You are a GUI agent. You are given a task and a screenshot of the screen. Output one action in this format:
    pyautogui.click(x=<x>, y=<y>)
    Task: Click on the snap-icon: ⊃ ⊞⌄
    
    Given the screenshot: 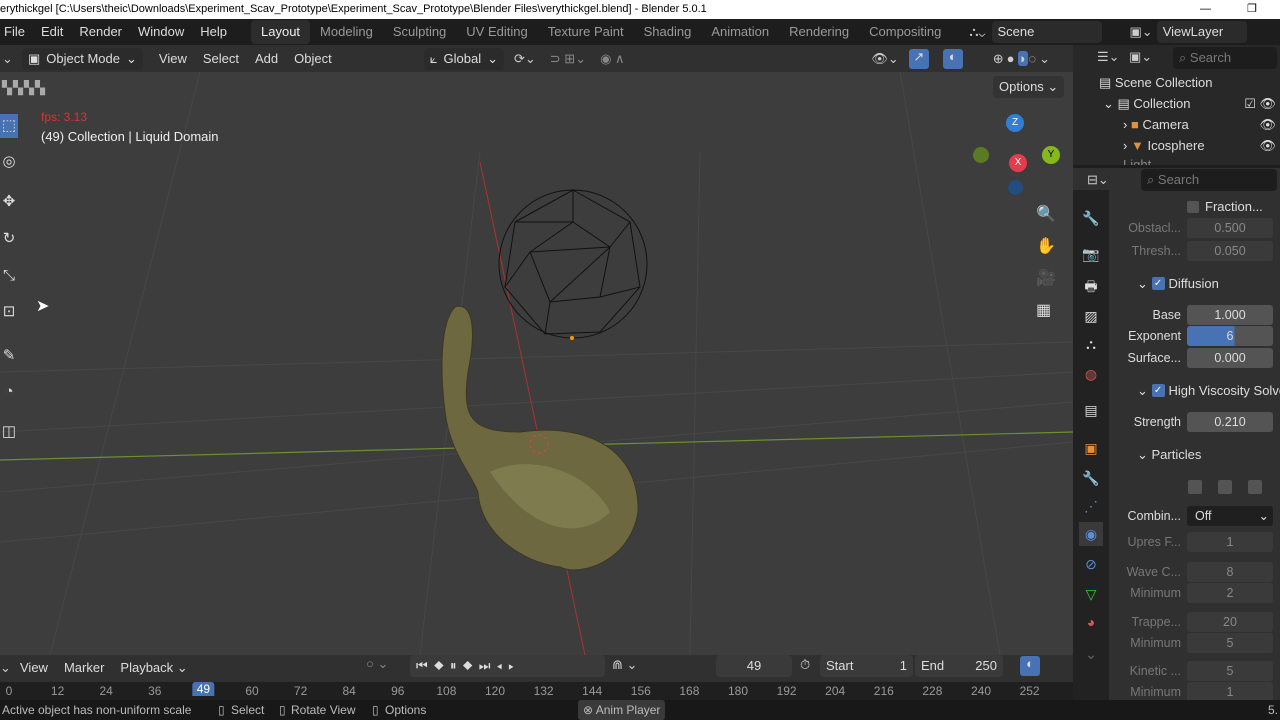 What is the action you would take?
    pyautogui.click(x=568, y=59)
    